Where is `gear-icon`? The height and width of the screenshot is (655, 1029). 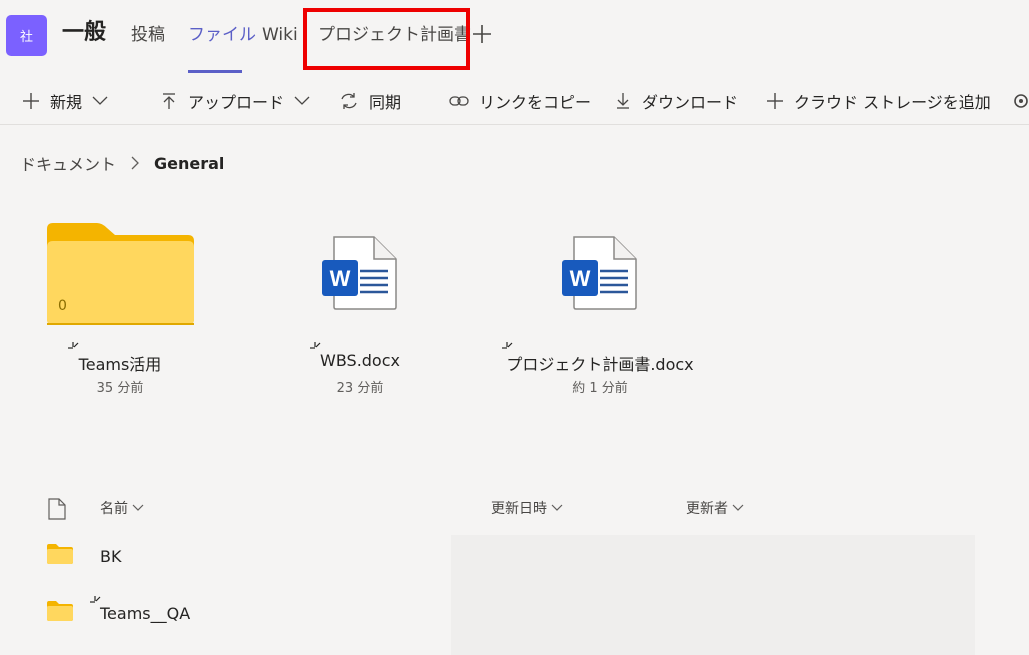 gear-icon is located at coordinates (1021, 101).